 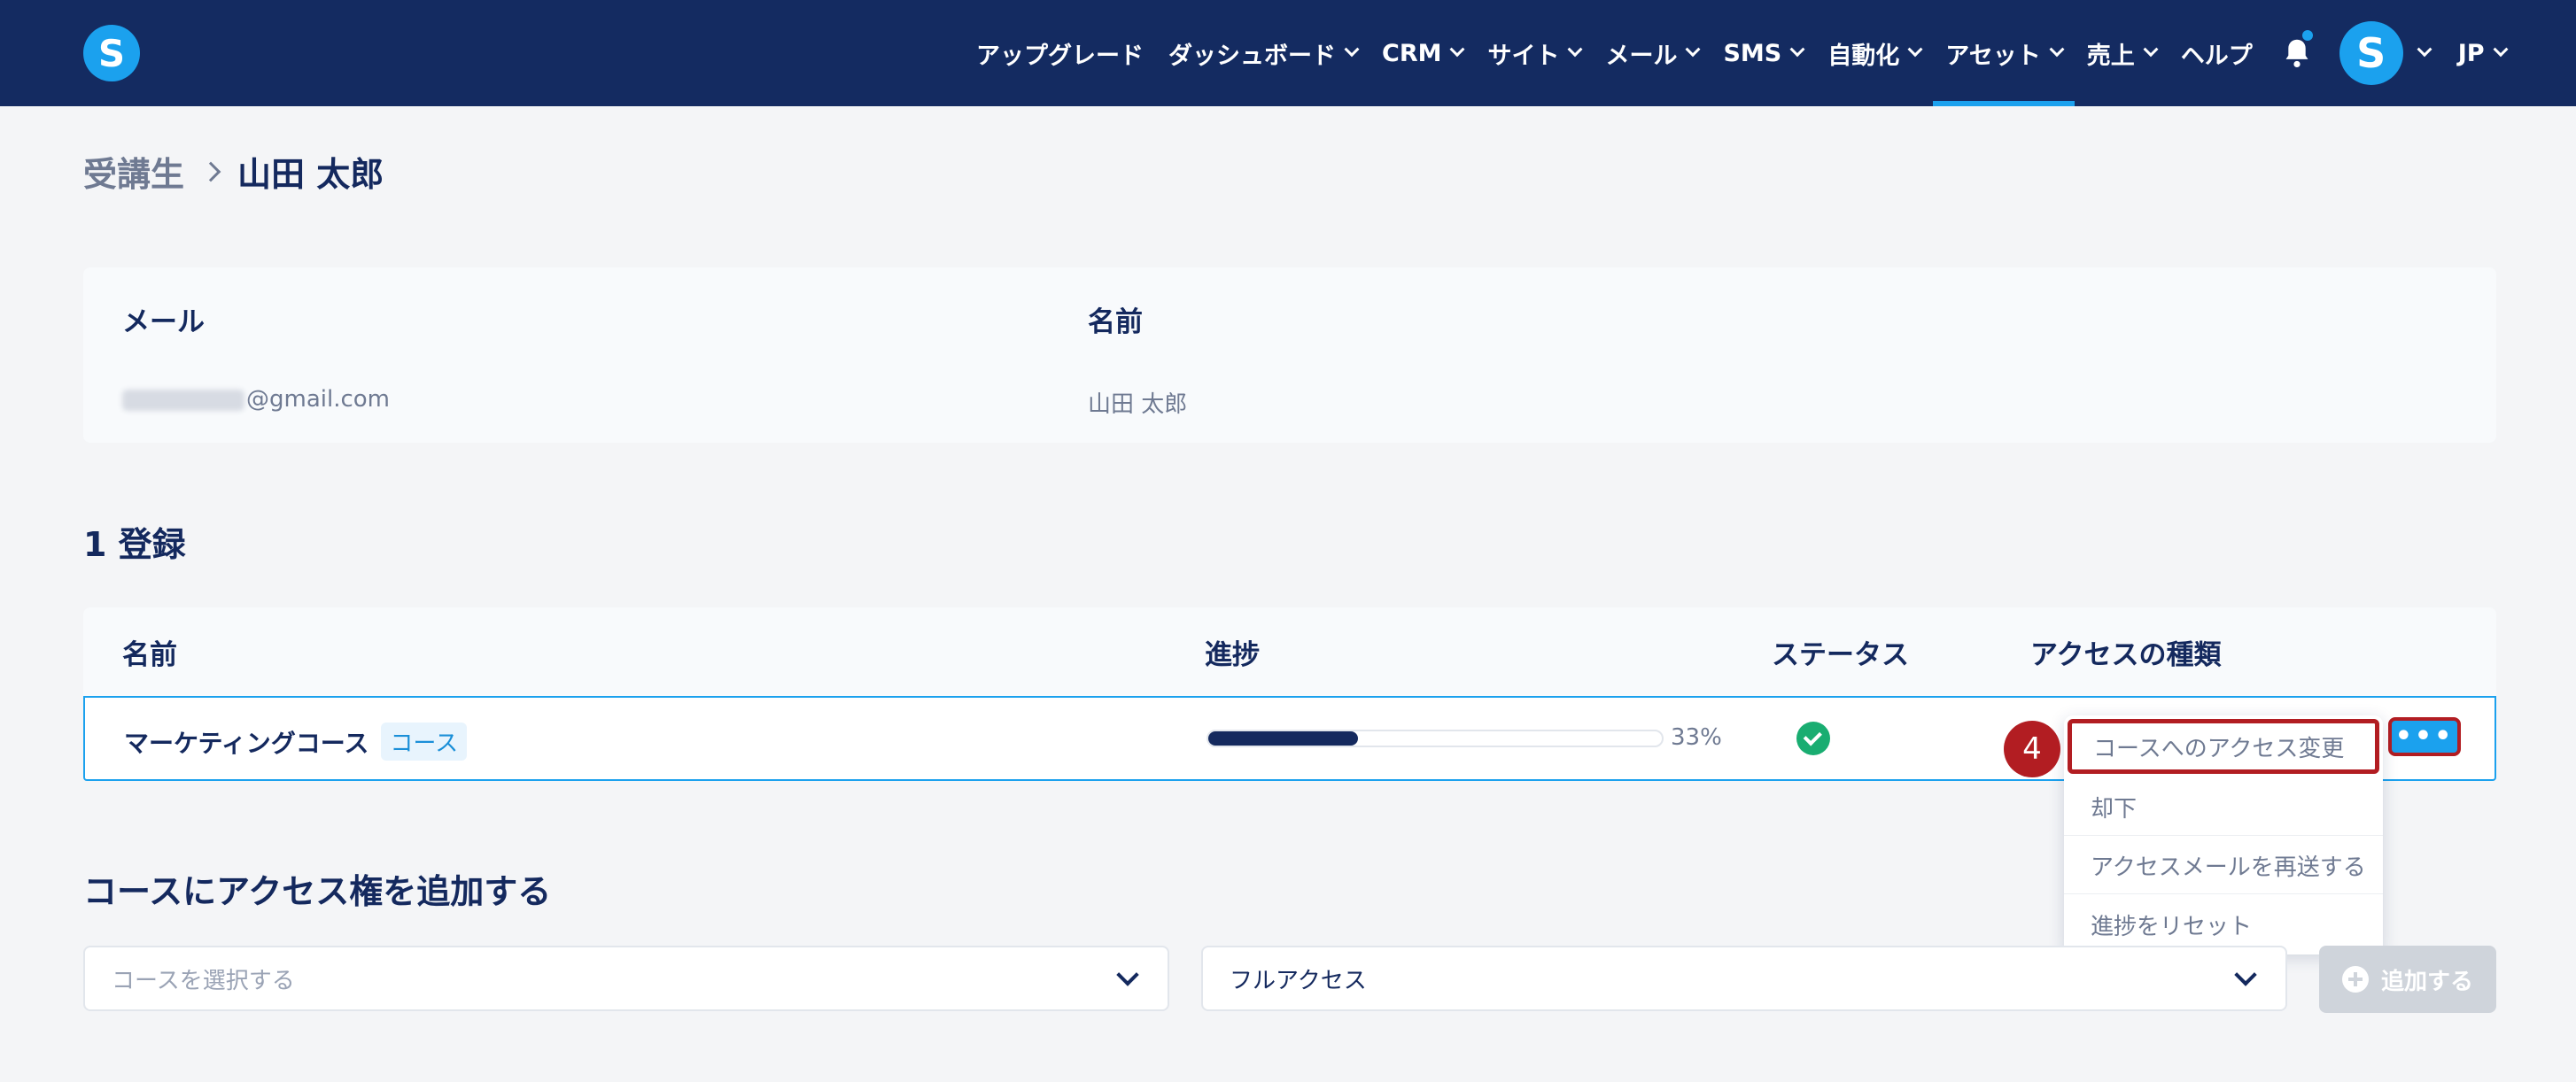 What do you see at coordinates (626, 979) in the screenshot?
I see `course-select: コースを選択する` at bounding box center [626, 979].